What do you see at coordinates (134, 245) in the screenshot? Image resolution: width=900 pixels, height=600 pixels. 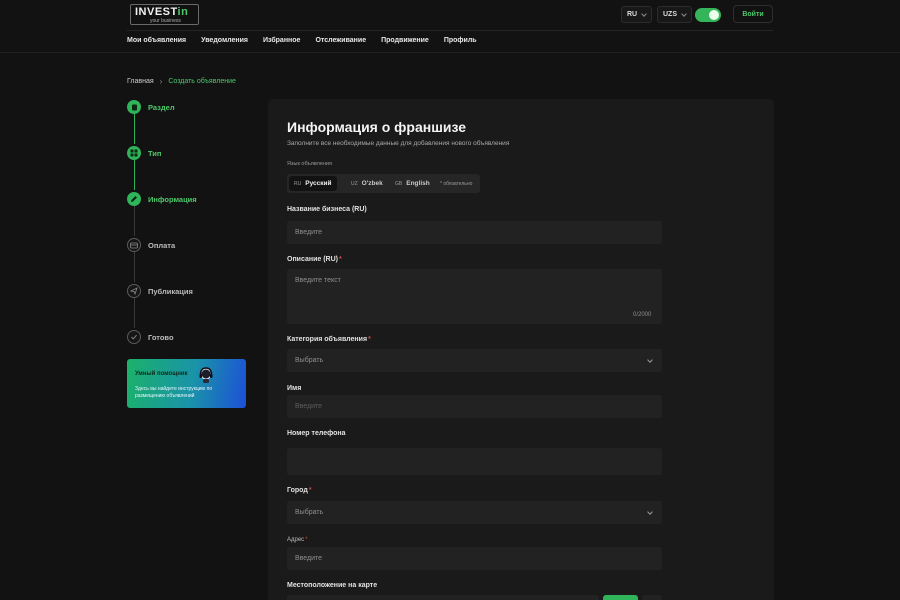 I see `wallet-icon` at bounding box center [134, 245].